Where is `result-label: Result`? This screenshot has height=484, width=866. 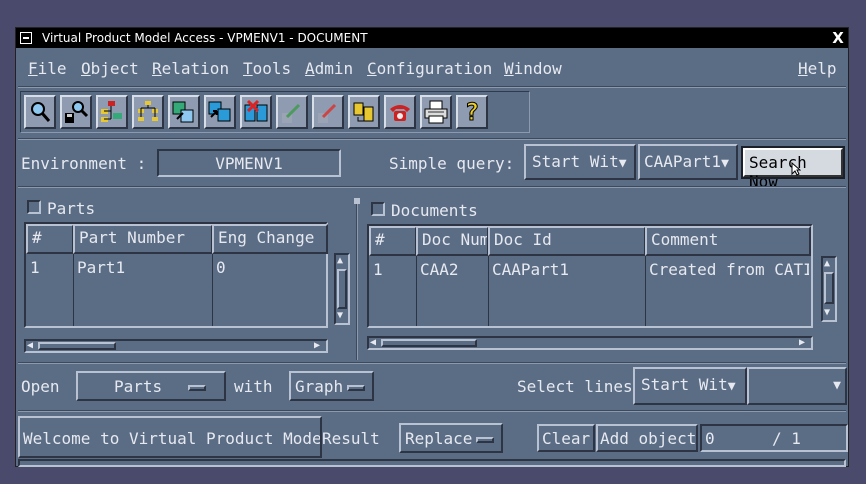 result-label: Result is located at coordinates (351, 438).